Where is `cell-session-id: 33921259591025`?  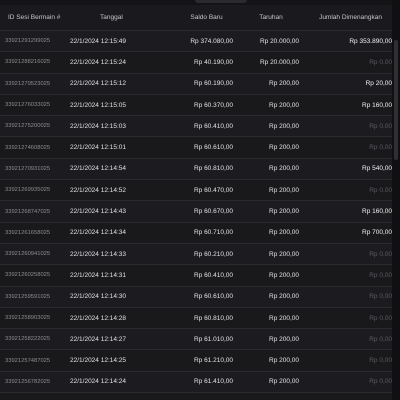 cell-session-id: 33921259591025 is located at coordinates (28, 296).